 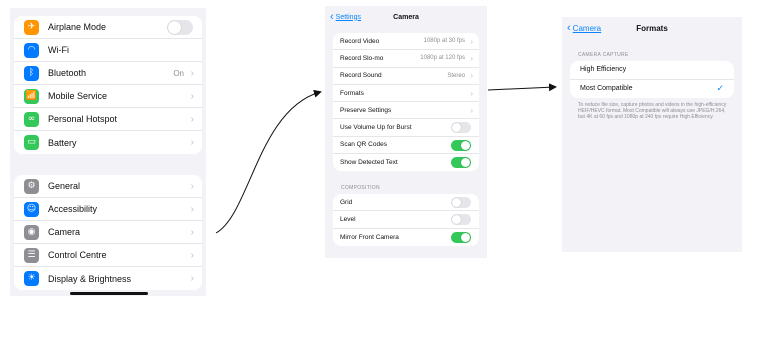 I want to click on arrow-camera-to-formats, so click(x=522, y=87).